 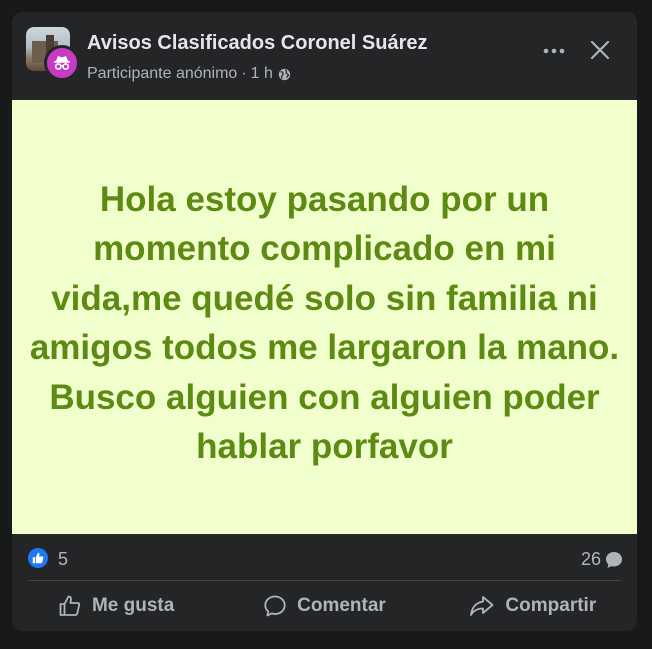 I want to click on post-meta: Participante anónimo · 1 h, so click(x=189, y=74).